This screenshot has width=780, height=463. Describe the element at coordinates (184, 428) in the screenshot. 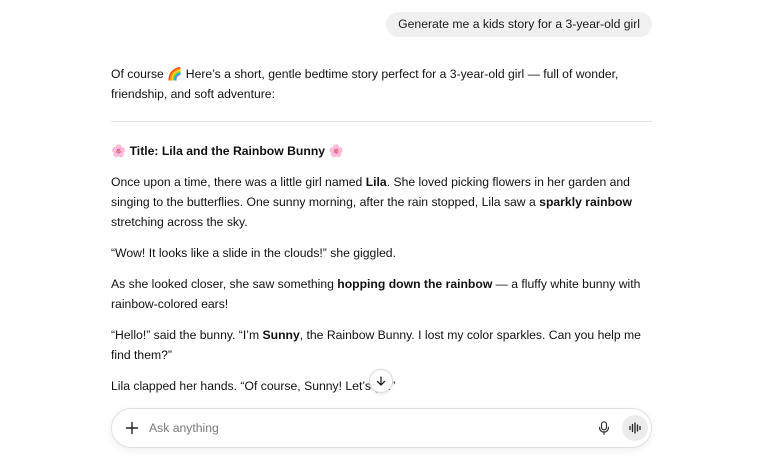

I see `chat-input: Ask anything` at that location.